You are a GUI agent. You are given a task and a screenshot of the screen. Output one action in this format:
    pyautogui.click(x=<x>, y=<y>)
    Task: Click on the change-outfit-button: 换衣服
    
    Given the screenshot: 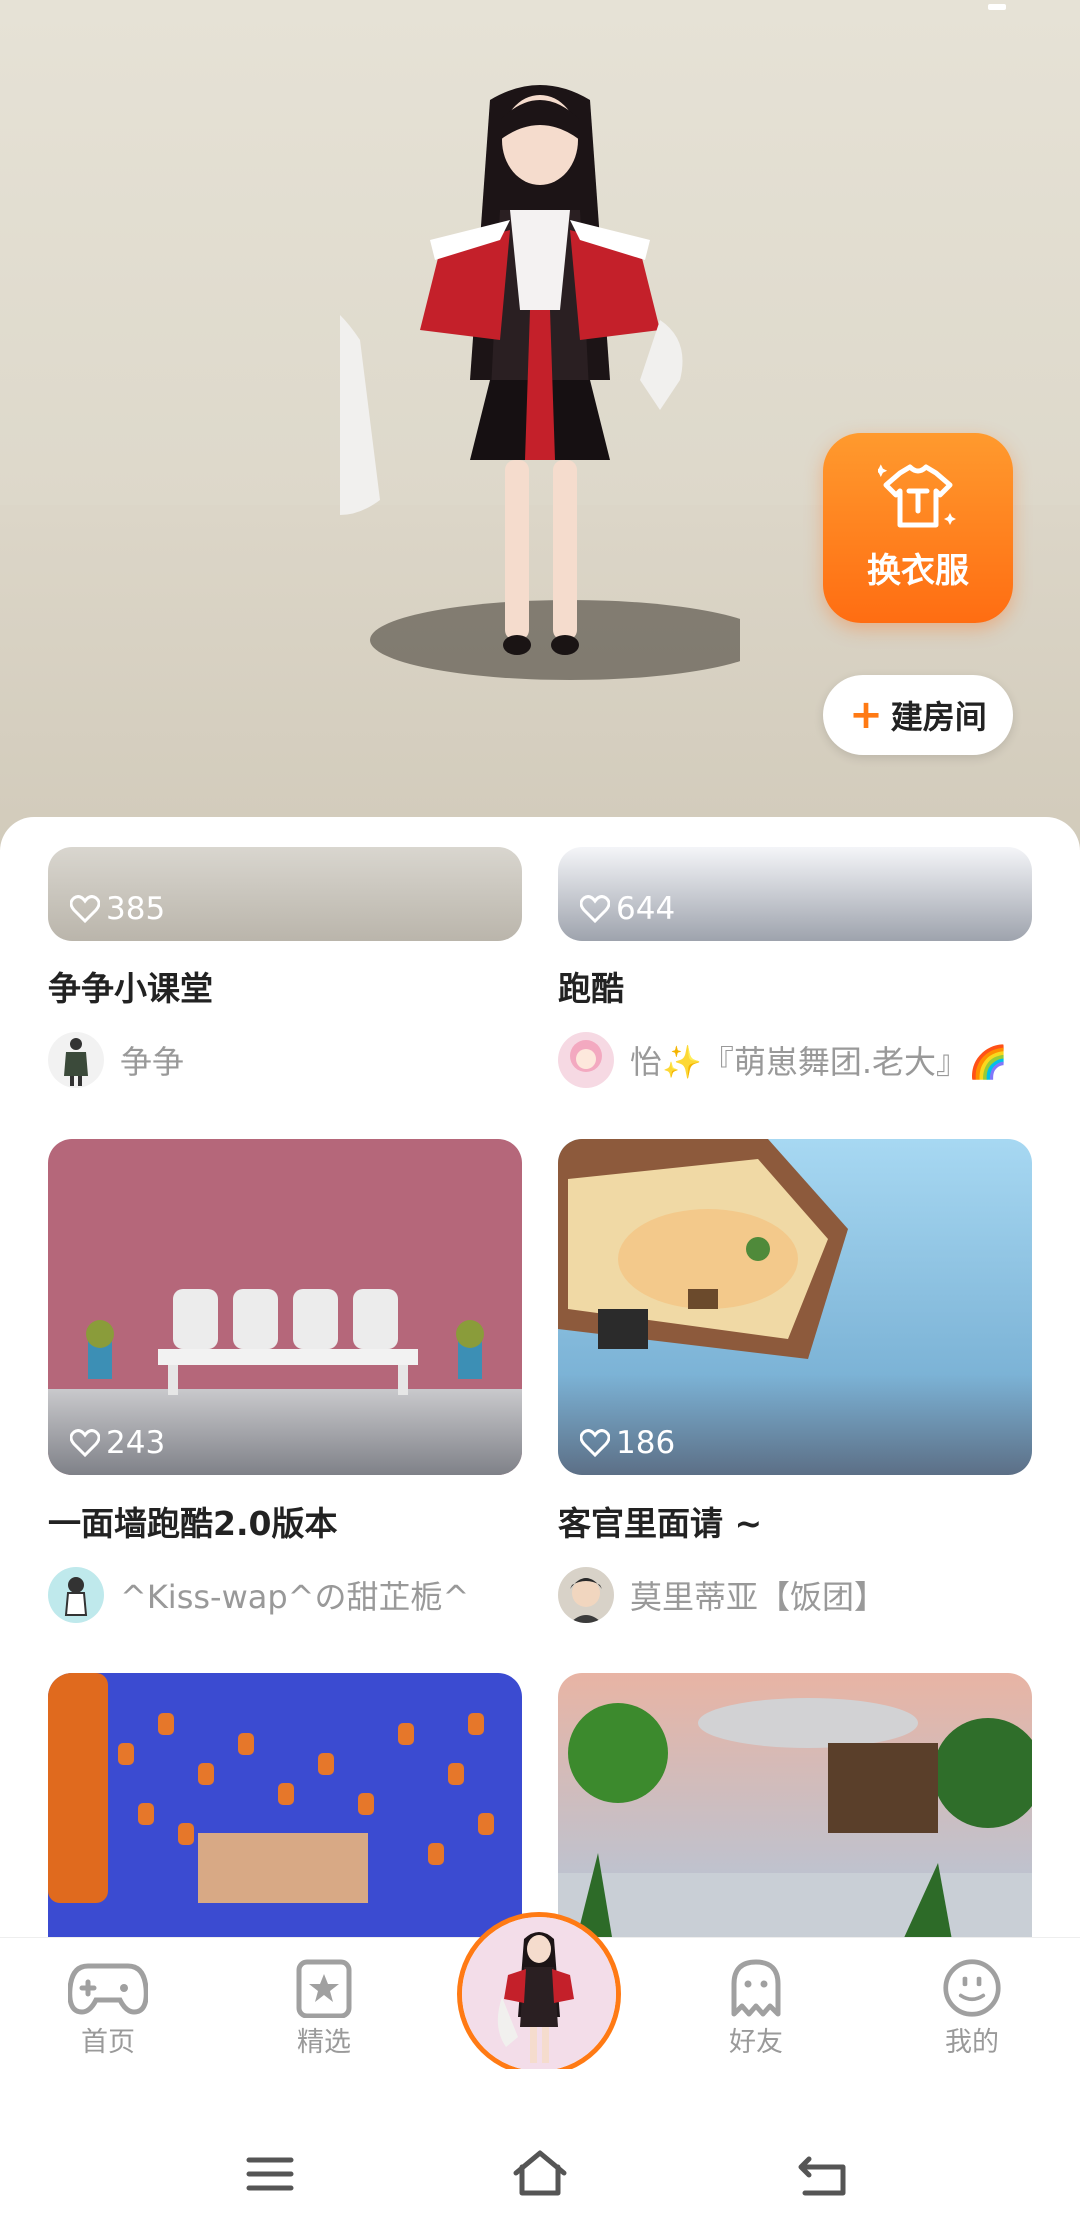 What is the action you would take?
    pyautogui.click(x=918, y=528)
    